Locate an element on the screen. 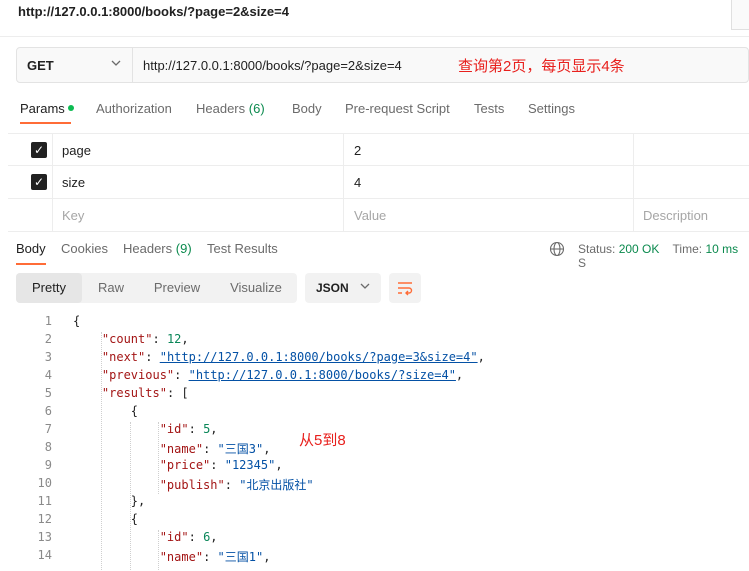  globe-icon is located at coordinates (557, 249).